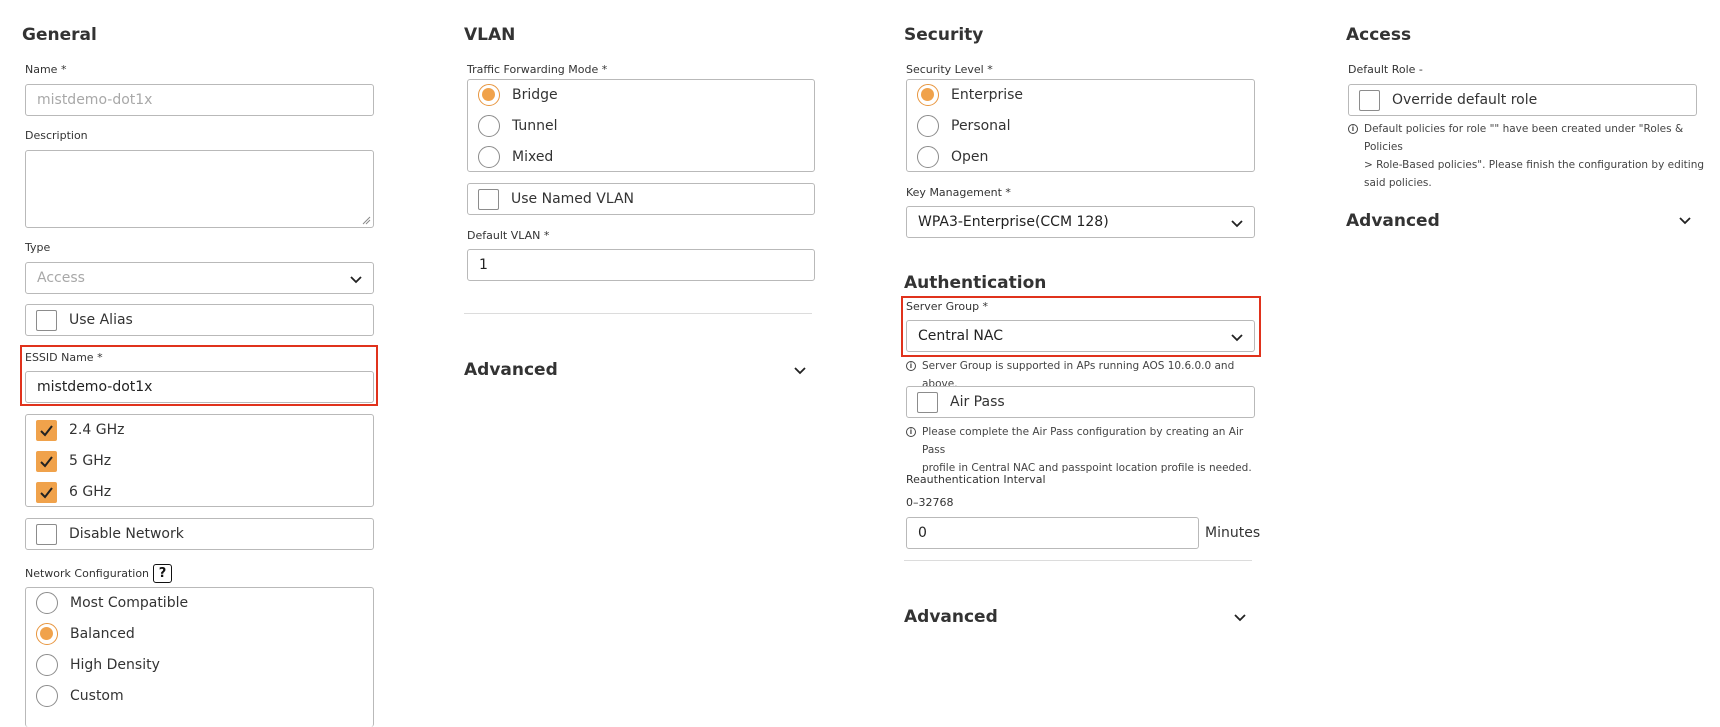  I want to click on authentication-title: Authentication, so click(975, 283).